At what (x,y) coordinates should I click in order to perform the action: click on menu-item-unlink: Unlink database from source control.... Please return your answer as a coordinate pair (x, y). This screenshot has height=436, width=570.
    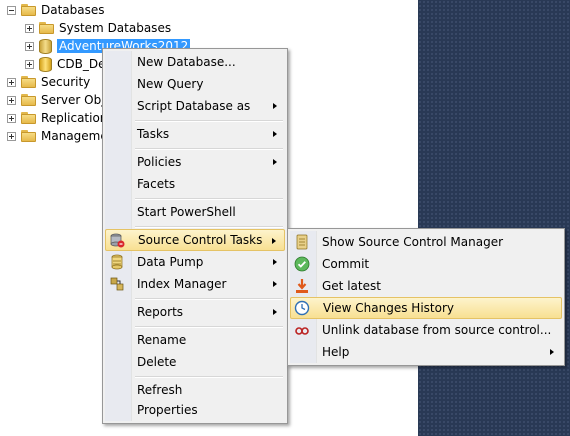
    Looking at the image, I should click on (426, 330).